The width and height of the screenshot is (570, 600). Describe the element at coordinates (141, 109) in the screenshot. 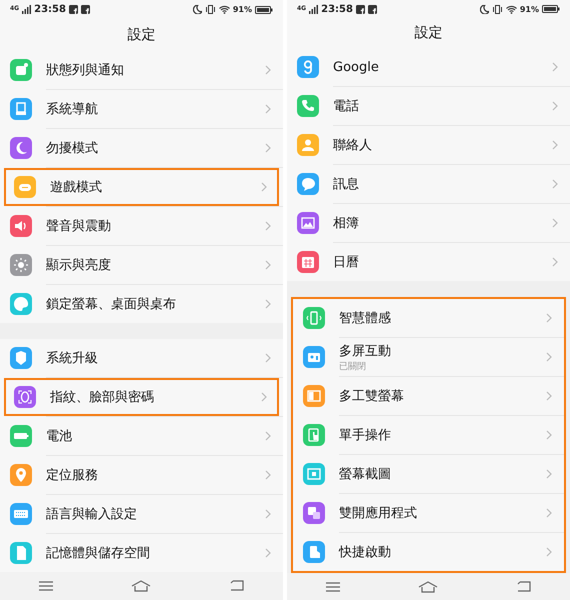

I see `settings-row: 系統導航` at that location.